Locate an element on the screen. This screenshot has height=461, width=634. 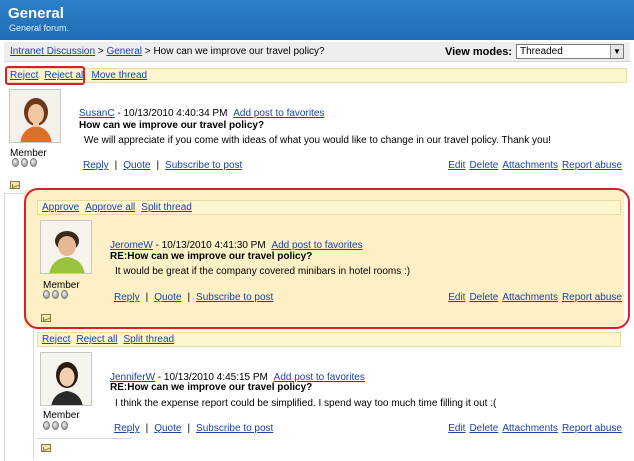
post-date: - 10/13/2010 4:40:34 PM is located at coordinates (172, 113).